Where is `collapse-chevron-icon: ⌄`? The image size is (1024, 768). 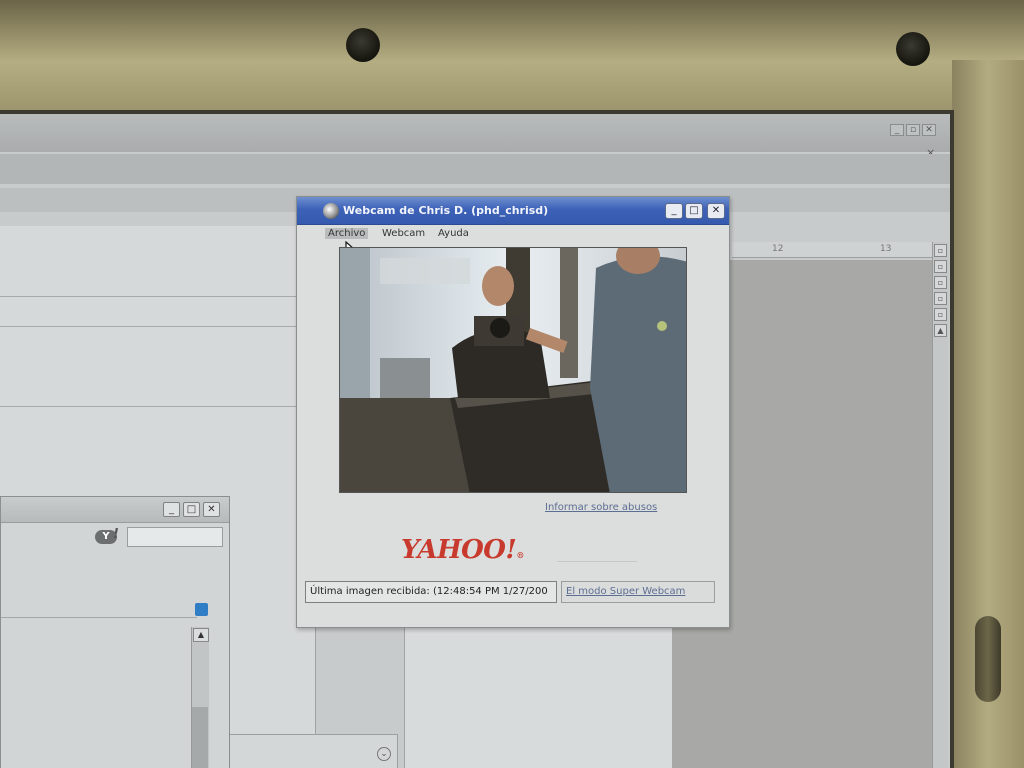
collapse-chevron-icon: ⌄ is located at coordinates (384, 754).